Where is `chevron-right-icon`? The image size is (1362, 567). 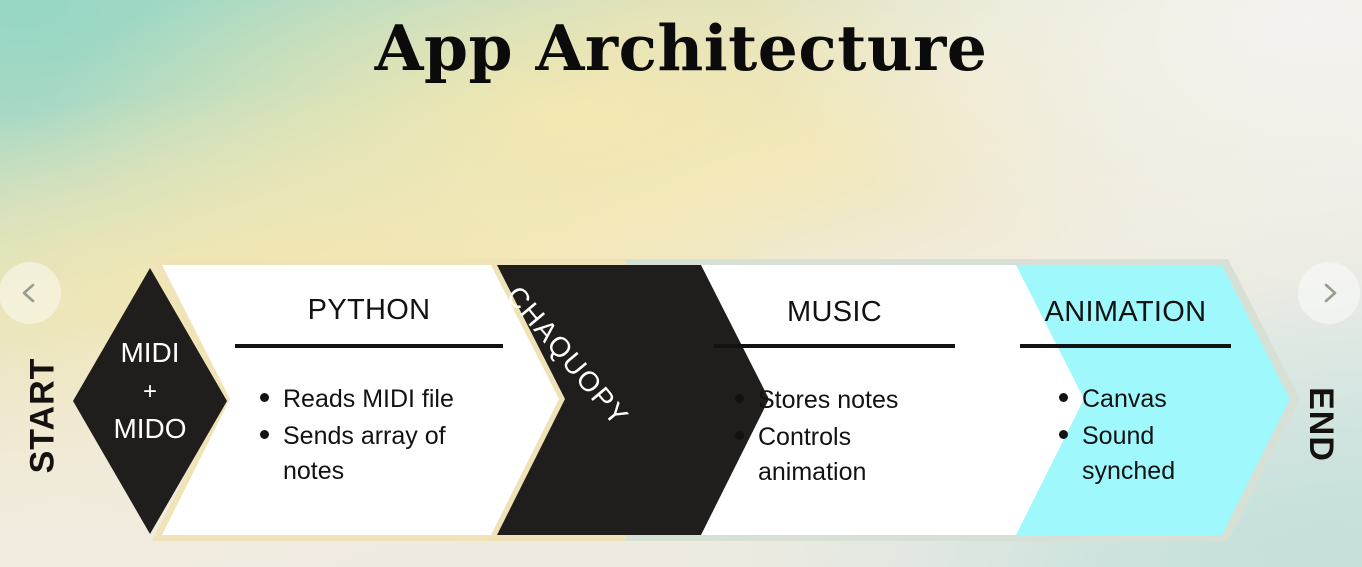 chevron-right-icon is located at coordinates (1330, 293).